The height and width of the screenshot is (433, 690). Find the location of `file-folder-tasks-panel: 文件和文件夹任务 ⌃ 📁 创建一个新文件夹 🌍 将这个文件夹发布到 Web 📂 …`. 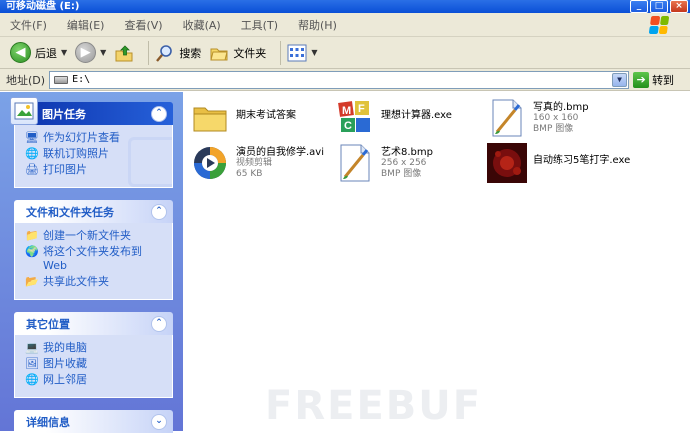

file-folder-tasks-panel: 文件和文件夹任务 ⌃ 📁 创建一个新文件夹 🌍 将这个文件夹发布到 Web 📂 … is located at coordinates (93, 250).